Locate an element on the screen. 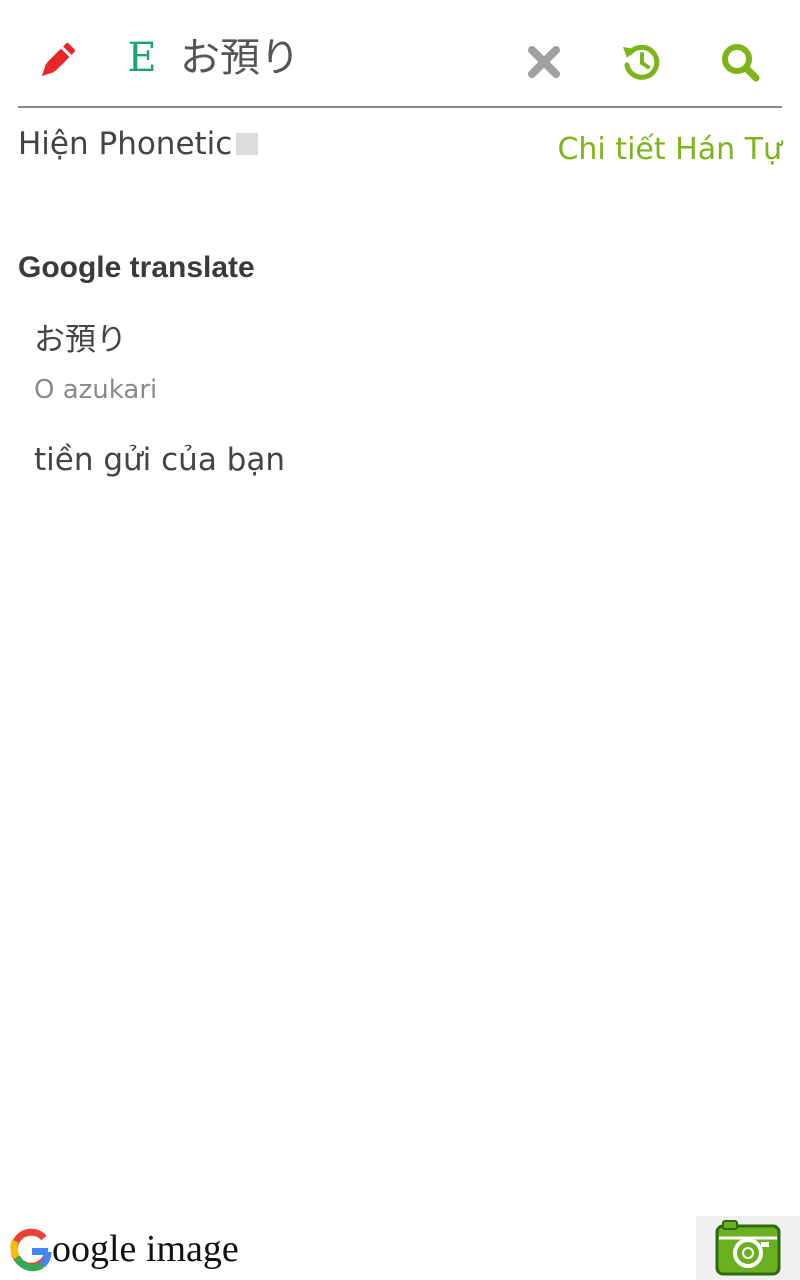  phonetic-checkbox is located at coordinates (247, 144).